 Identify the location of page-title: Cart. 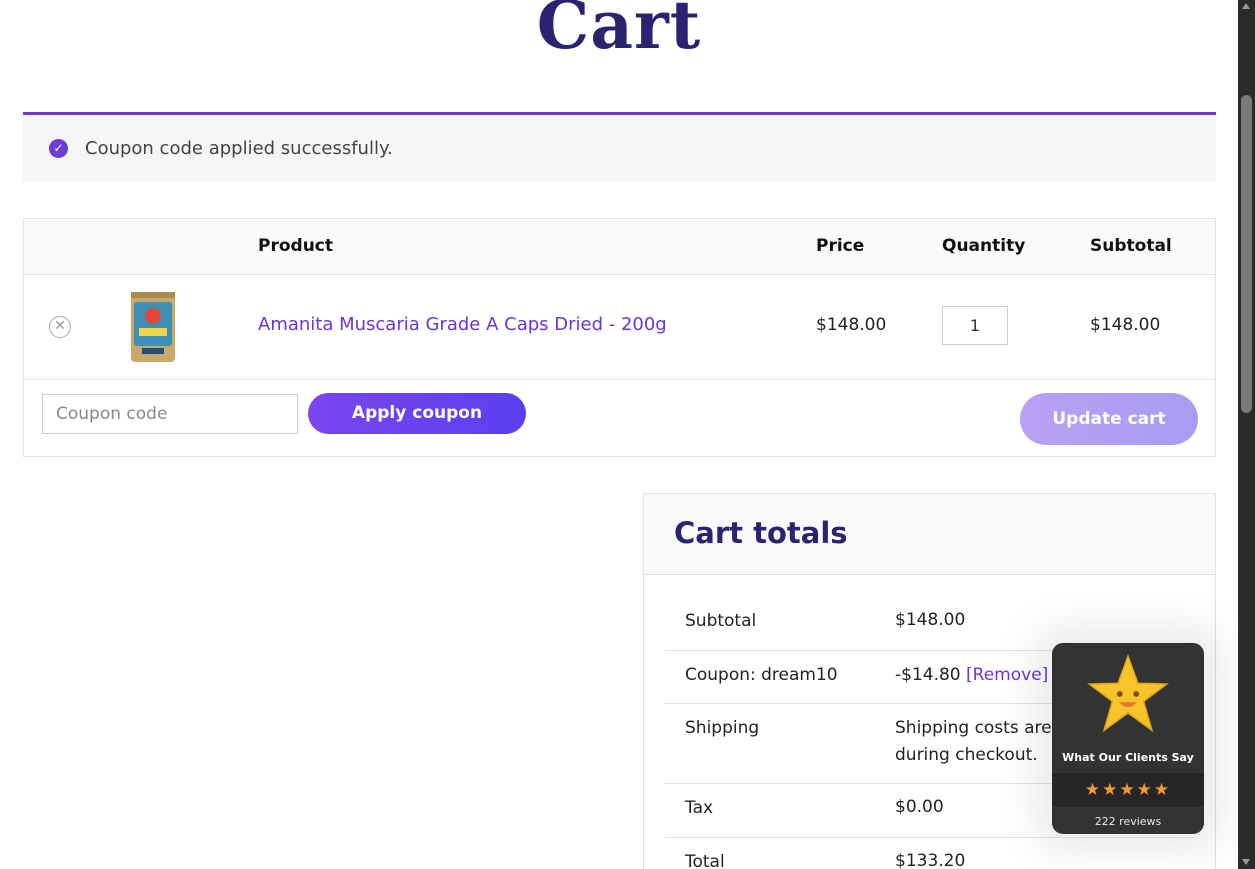
(619, 32).